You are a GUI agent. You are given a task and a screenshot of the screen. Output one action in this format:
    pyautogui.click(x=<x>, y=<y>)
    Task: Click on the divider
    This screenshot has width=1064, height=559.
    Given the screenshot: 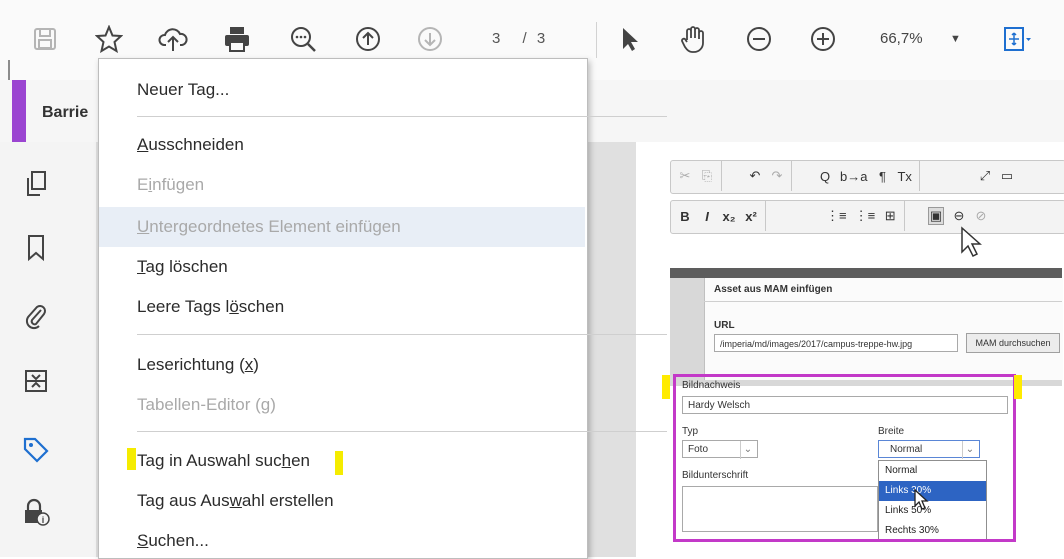 What is the action you would take?
    pyautogui.click(x=883, y=301)
    